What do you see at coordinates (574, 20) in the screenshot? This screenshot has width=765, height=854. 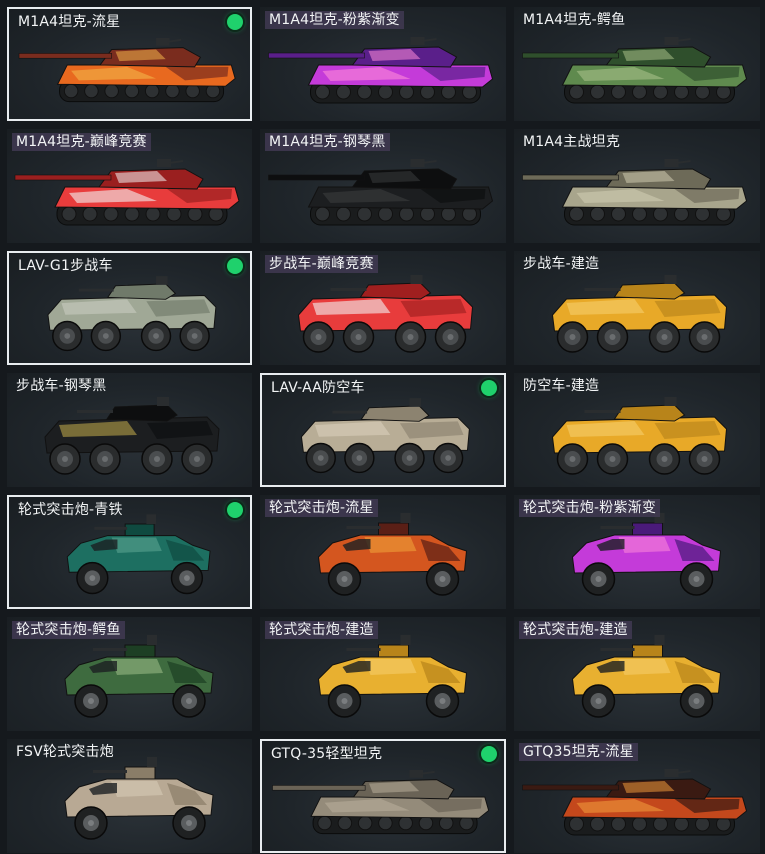 I see `vehicle-label: M1A4坦克-鳄鱼` at bounding box center [574, 20].